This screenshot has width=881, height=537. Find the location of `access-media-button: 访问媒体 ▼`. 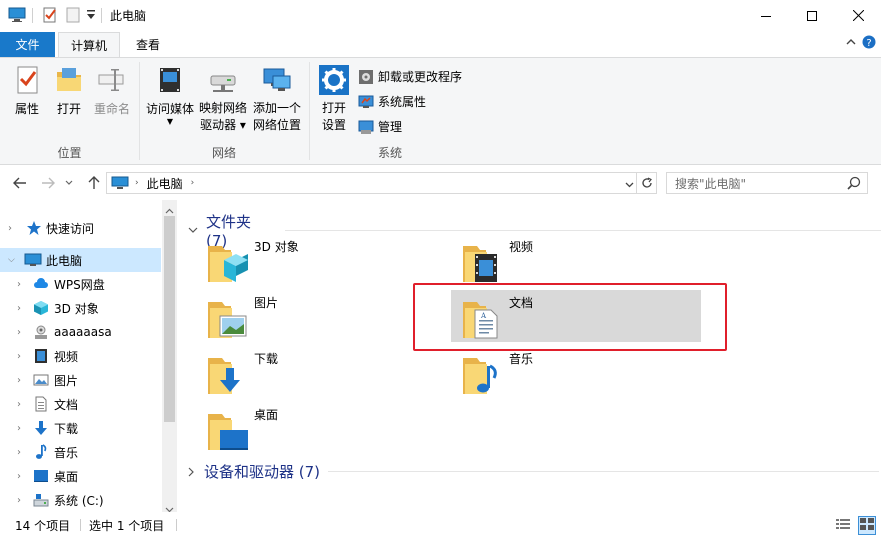

access-media-button: 访问媒体 ▼ is located at coordinates (170, 94).